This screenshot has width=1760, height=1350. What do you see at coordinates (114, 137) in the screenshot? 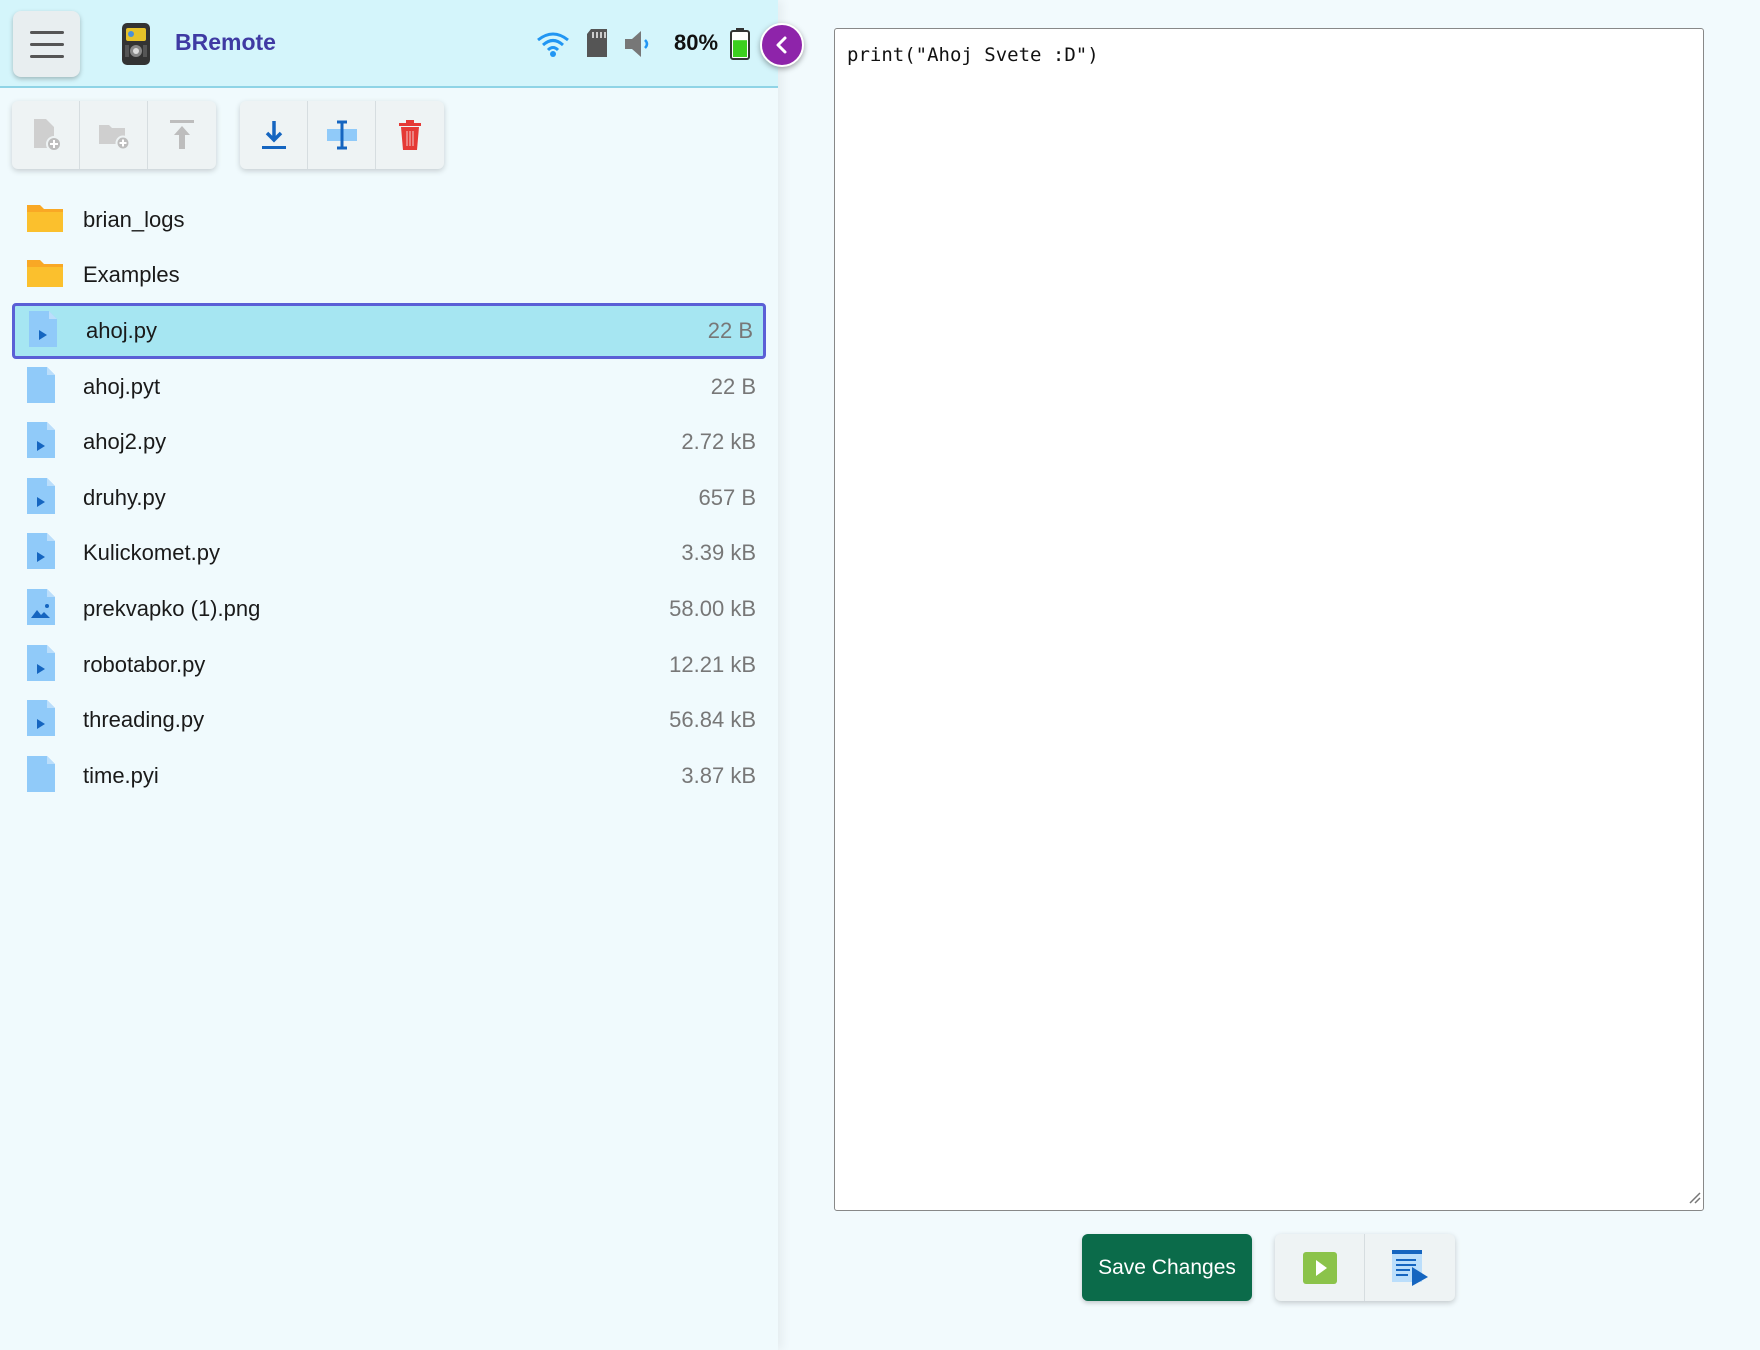
I see `new-folder-icon` at bounding box center [114, 137].